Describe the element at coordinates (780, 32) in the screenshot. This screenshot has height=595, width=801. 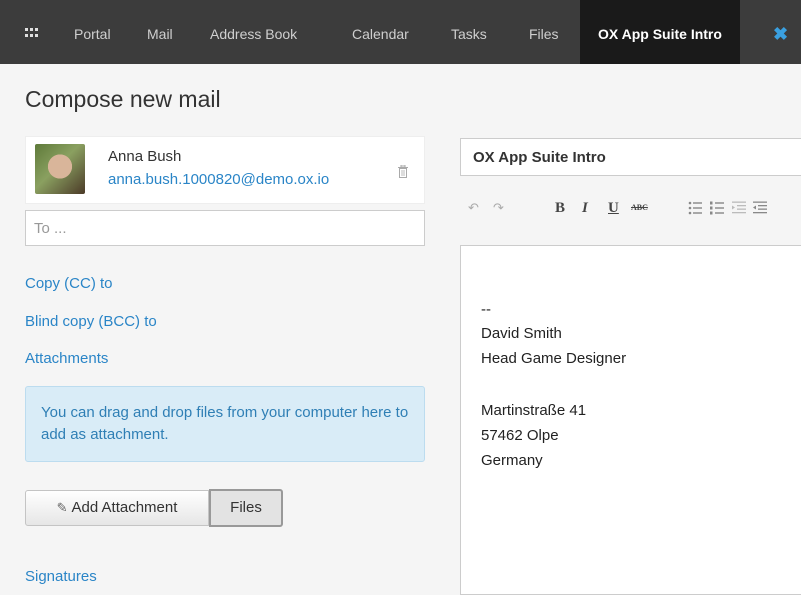
I see `close-icon: ✖` at that location.